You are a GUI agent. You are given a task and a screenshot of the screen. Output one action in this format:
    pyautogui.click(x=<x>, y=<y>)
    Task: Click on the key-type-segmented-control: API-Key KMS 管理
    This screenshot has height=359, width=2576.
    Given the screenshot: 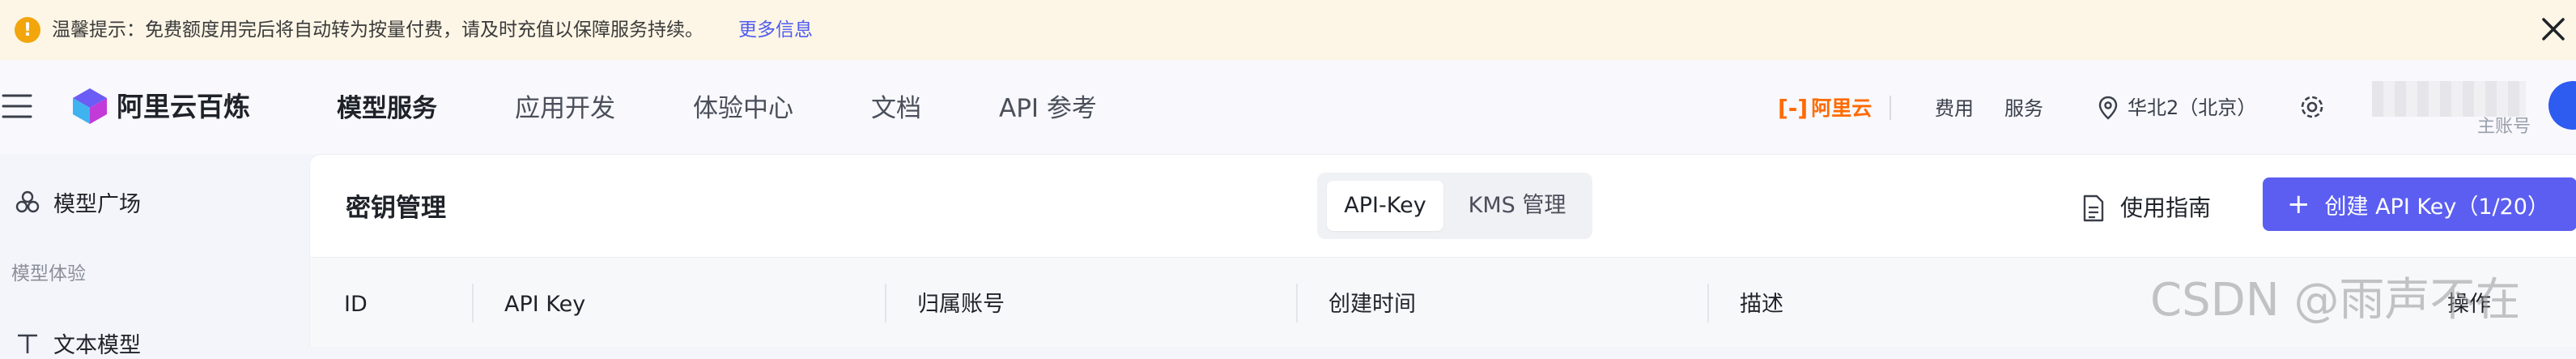 What is the action you would take?
    pyautogui.click(x=1455, y=206)
    